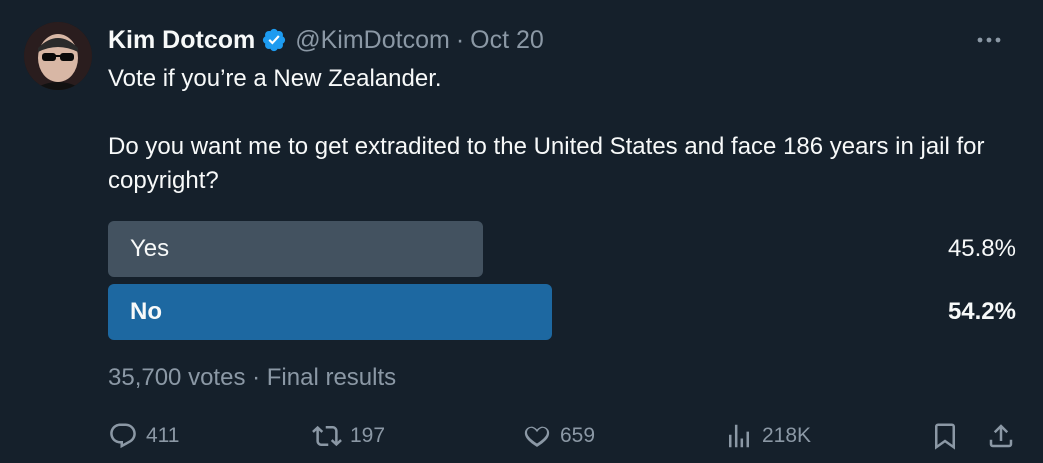  Describe the element at coordinates (348, 436) in the screenshot. I see `repost-button: 197` at that location.